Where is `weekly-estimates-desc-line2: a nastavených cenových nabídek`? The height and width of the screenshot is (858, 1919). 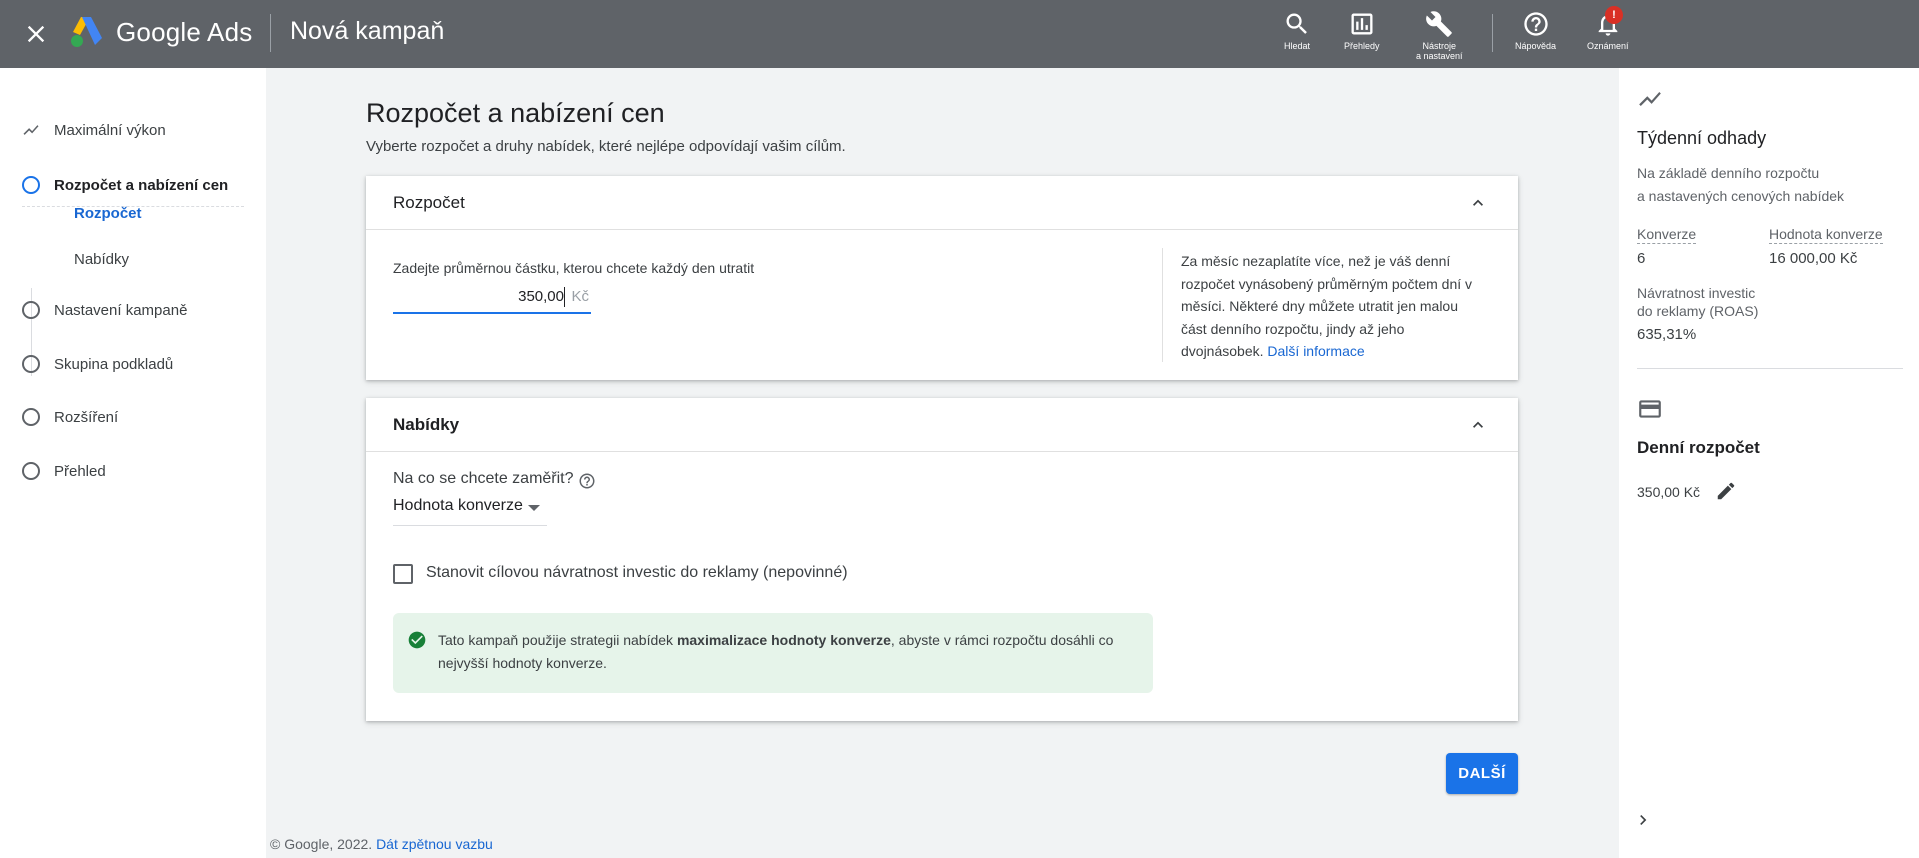
weekly-estimates-desc-line2: a nastavených cenových nabídek is located at coordinates (1741, 196).